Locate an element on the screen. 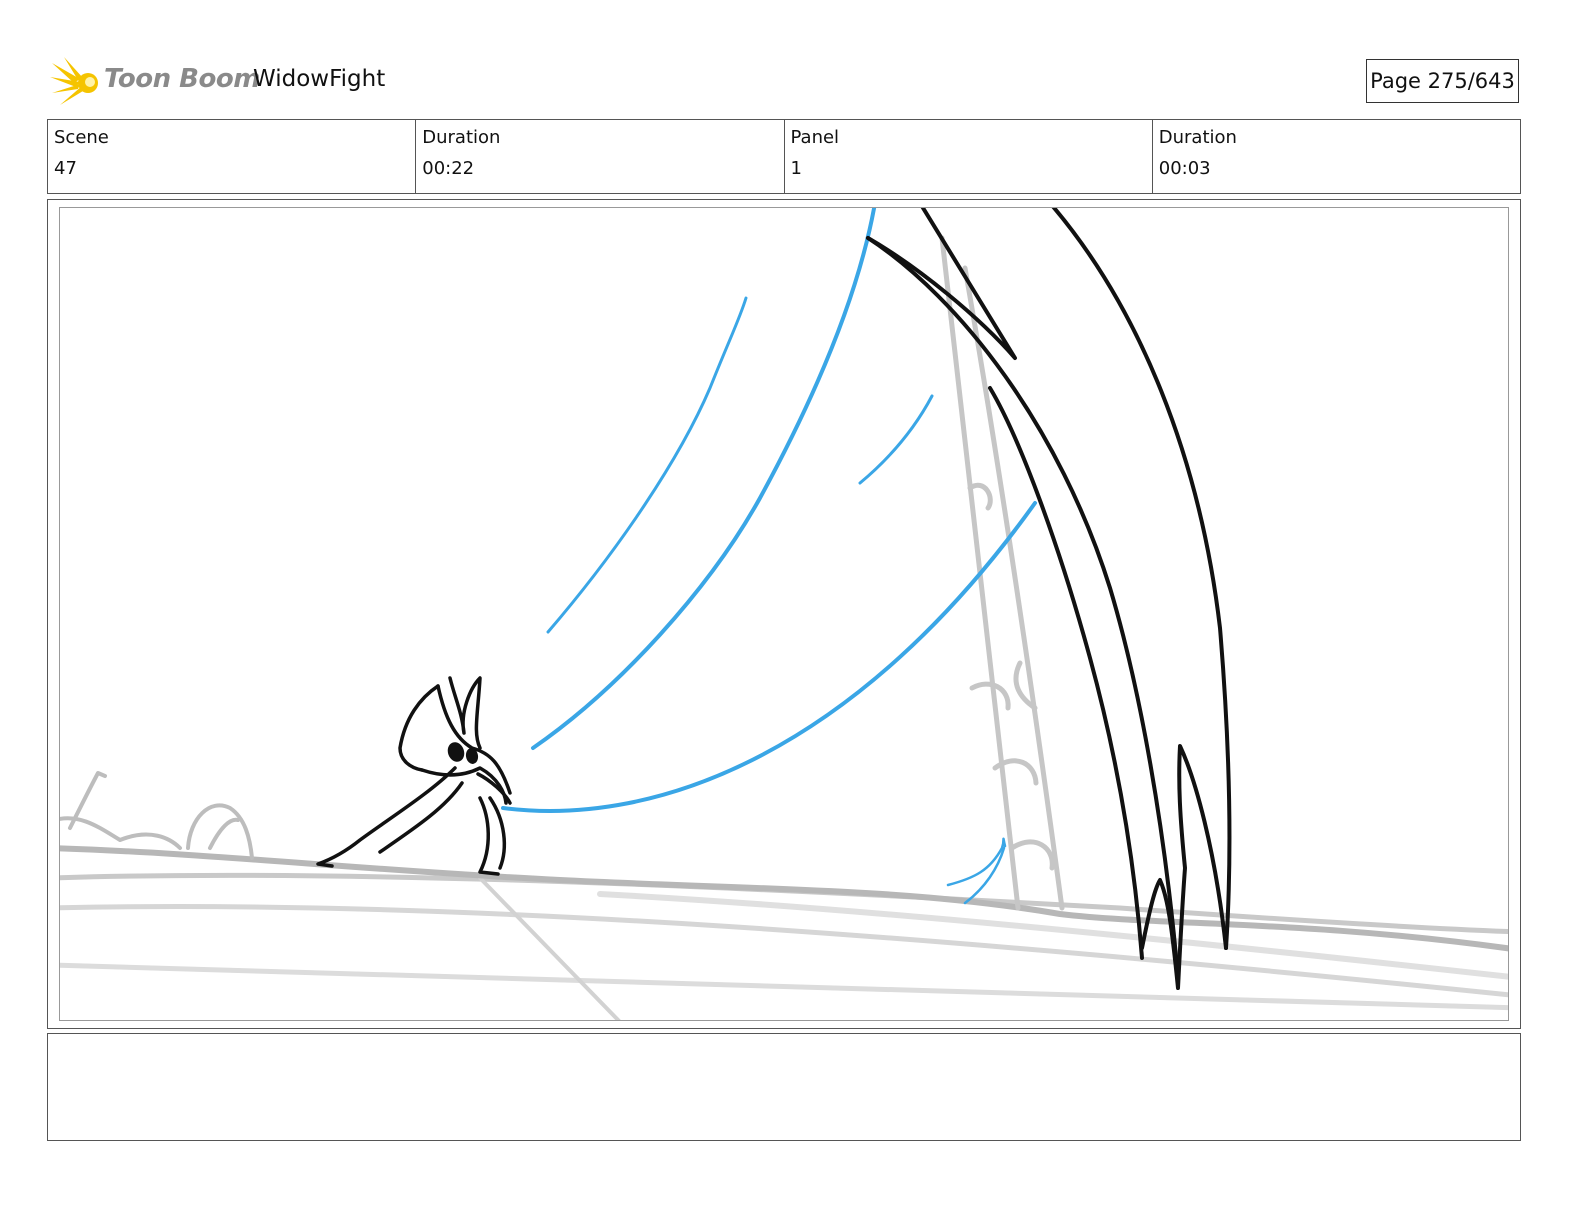 Image resolution: width=1584 pixels, height=1224 pixels. scene-label: Scene is located at coordinates (81, 137).